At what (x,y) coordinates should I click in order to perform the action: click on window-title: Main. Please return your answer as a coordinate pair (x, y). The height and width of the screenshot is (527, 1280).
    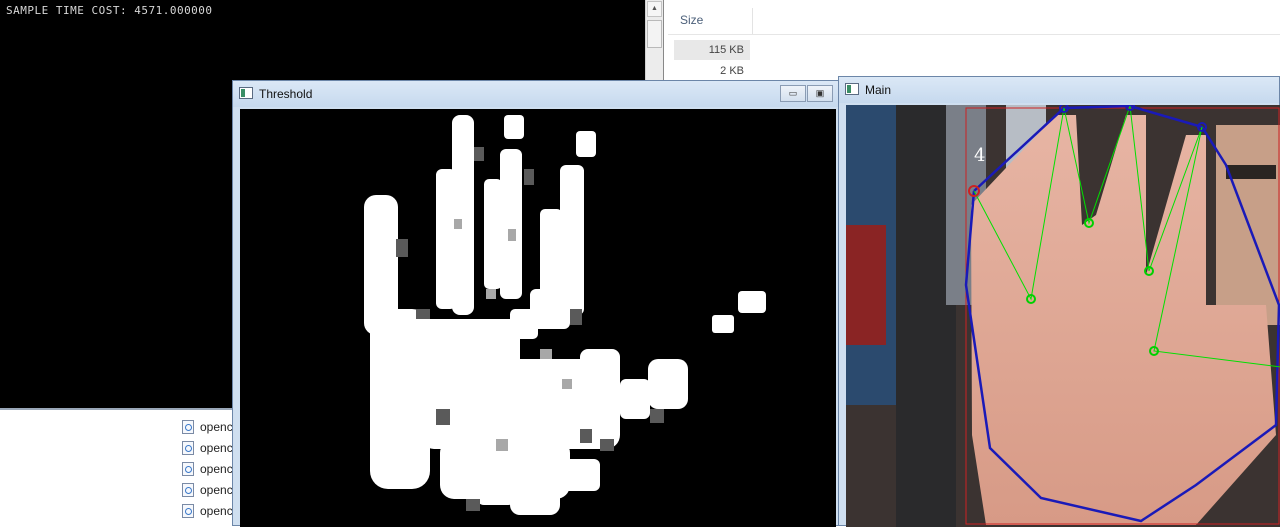
    Looking at the image, I should click on (878, 90).